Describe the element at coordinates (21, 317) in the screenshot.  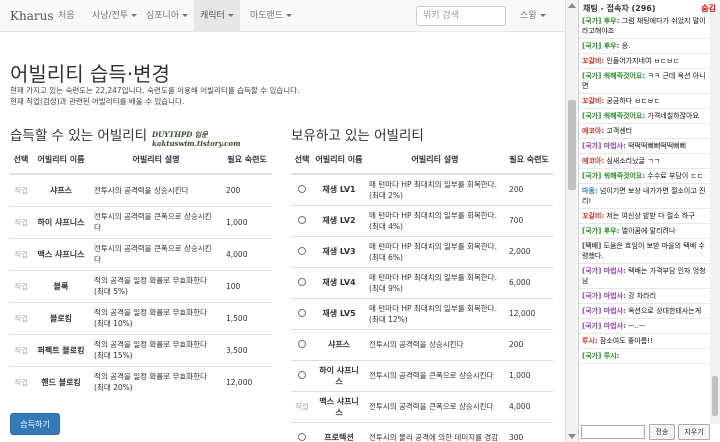
I see `row-select-label: 직업` at that location.